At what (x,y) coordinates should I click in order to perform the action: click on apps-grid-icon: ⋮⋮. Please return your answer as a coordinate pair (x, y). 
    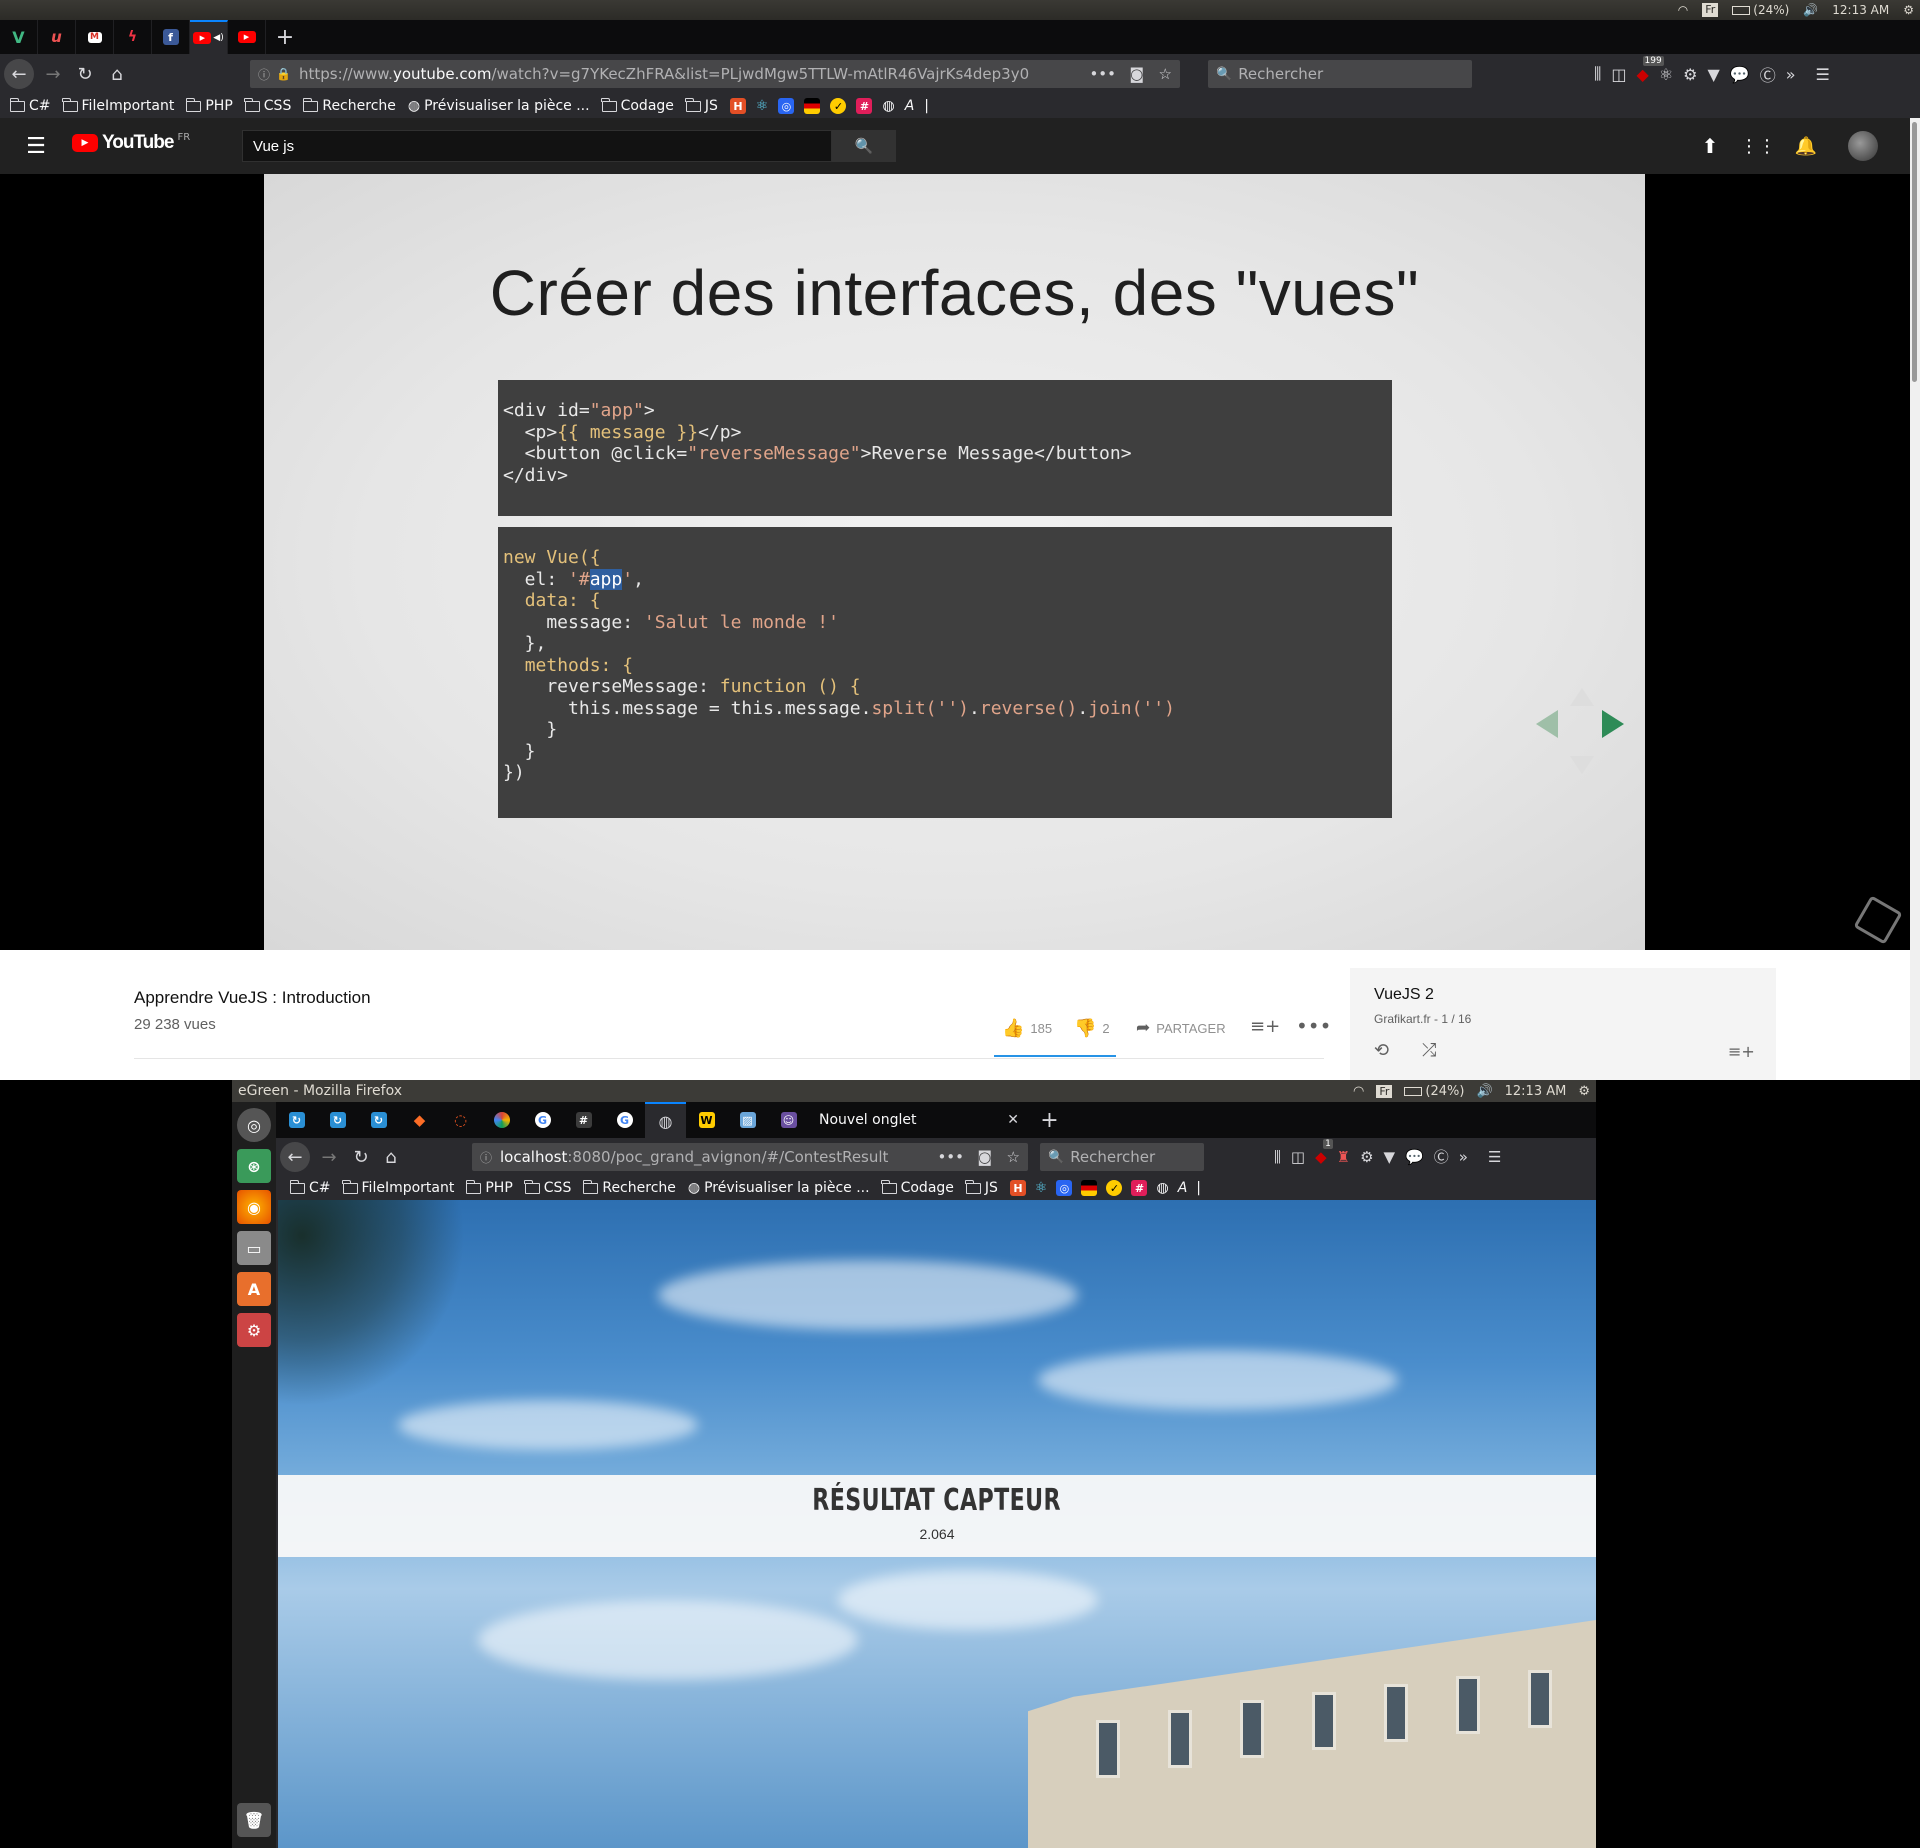
    Looking at the image, I should click on (1758, 146).